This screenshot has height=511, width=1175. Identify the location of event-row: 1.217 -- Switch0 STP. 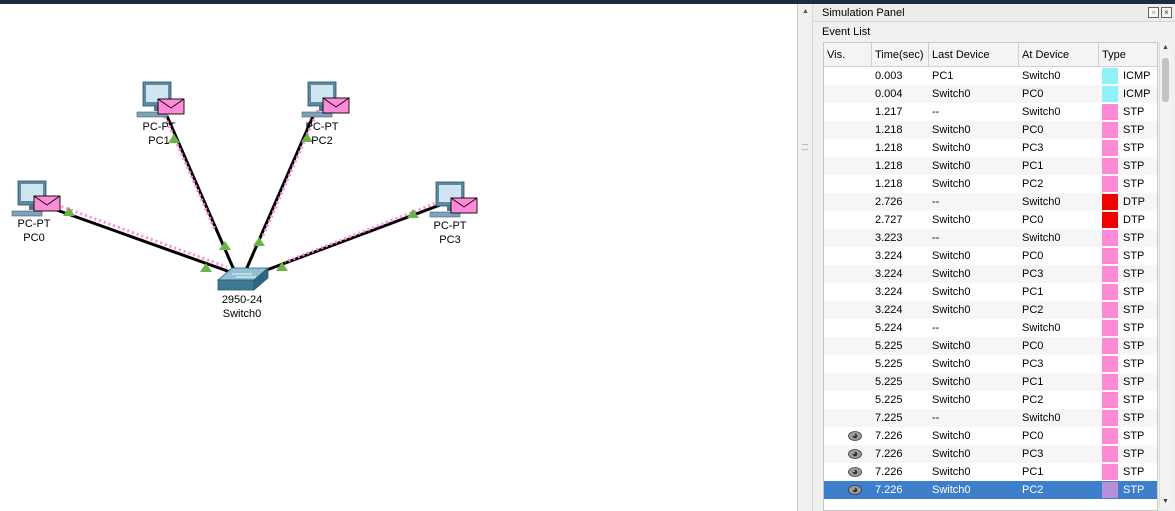
(990, 112).